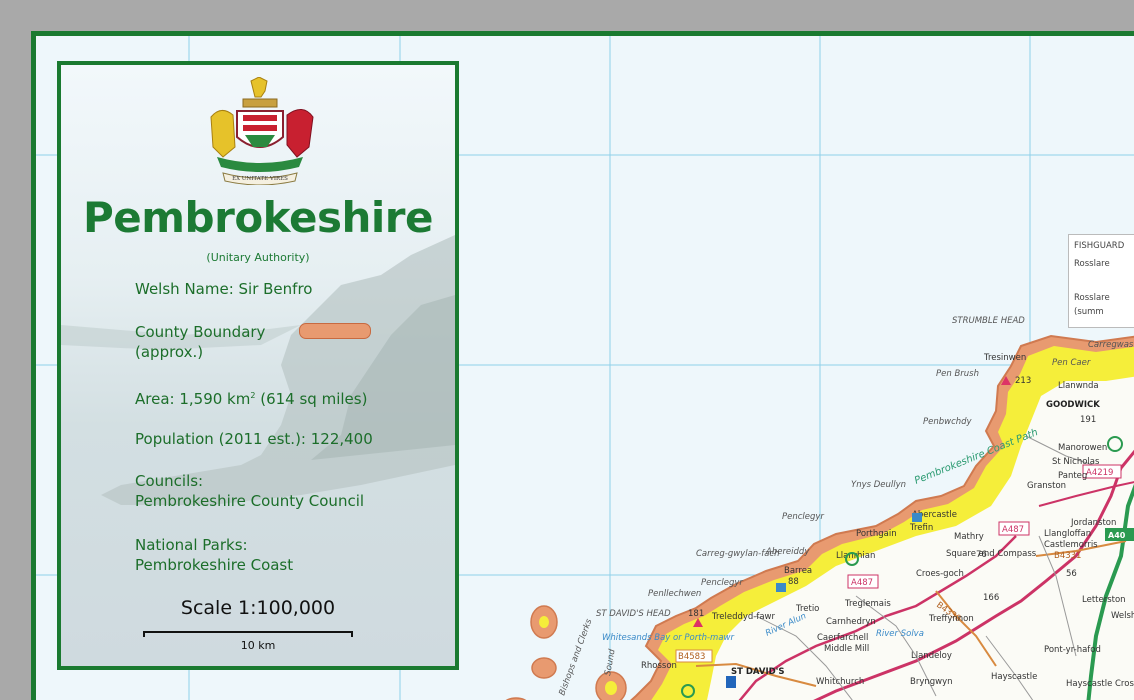  I want to click on label-llanrhian: Llanrhian, so click(855, 556).